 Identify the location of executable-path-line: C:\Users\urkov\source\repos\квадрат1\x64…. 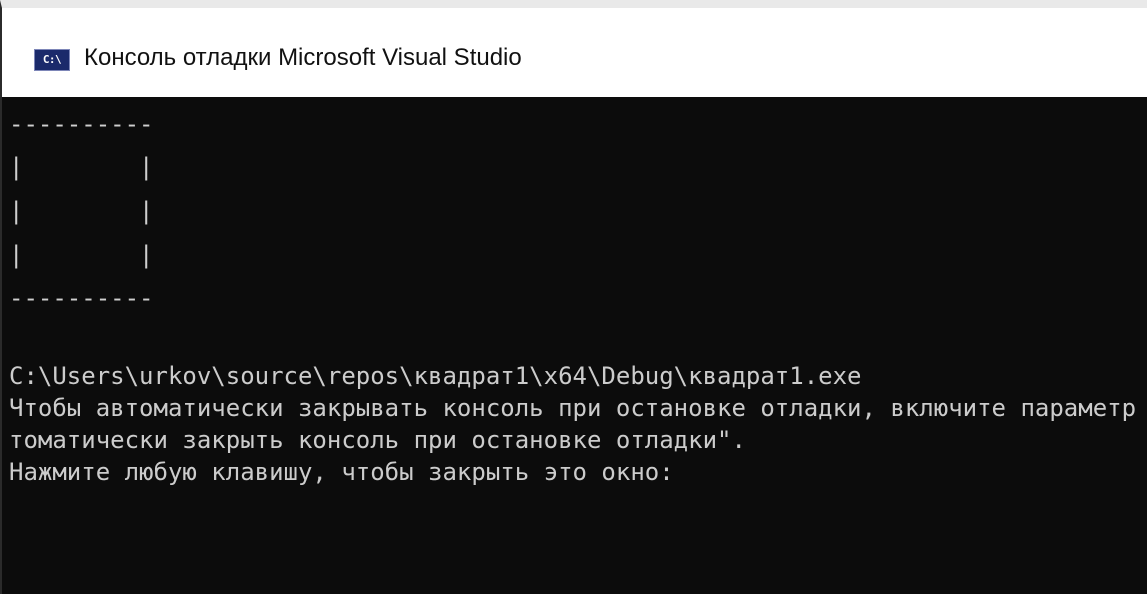
(435, 376).